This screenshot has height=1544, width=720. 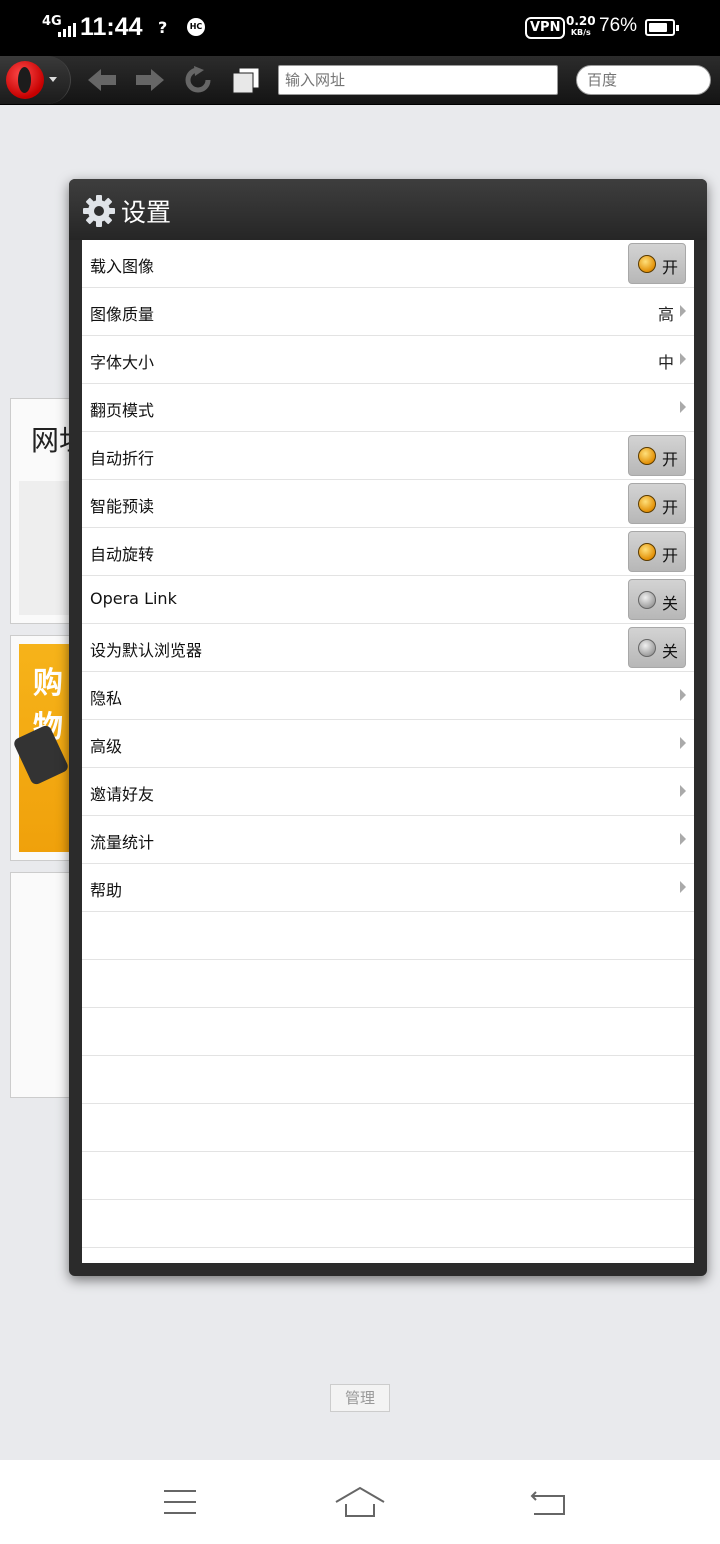 I want to click on battery-percent: 76%, so click(x=618, y=25).